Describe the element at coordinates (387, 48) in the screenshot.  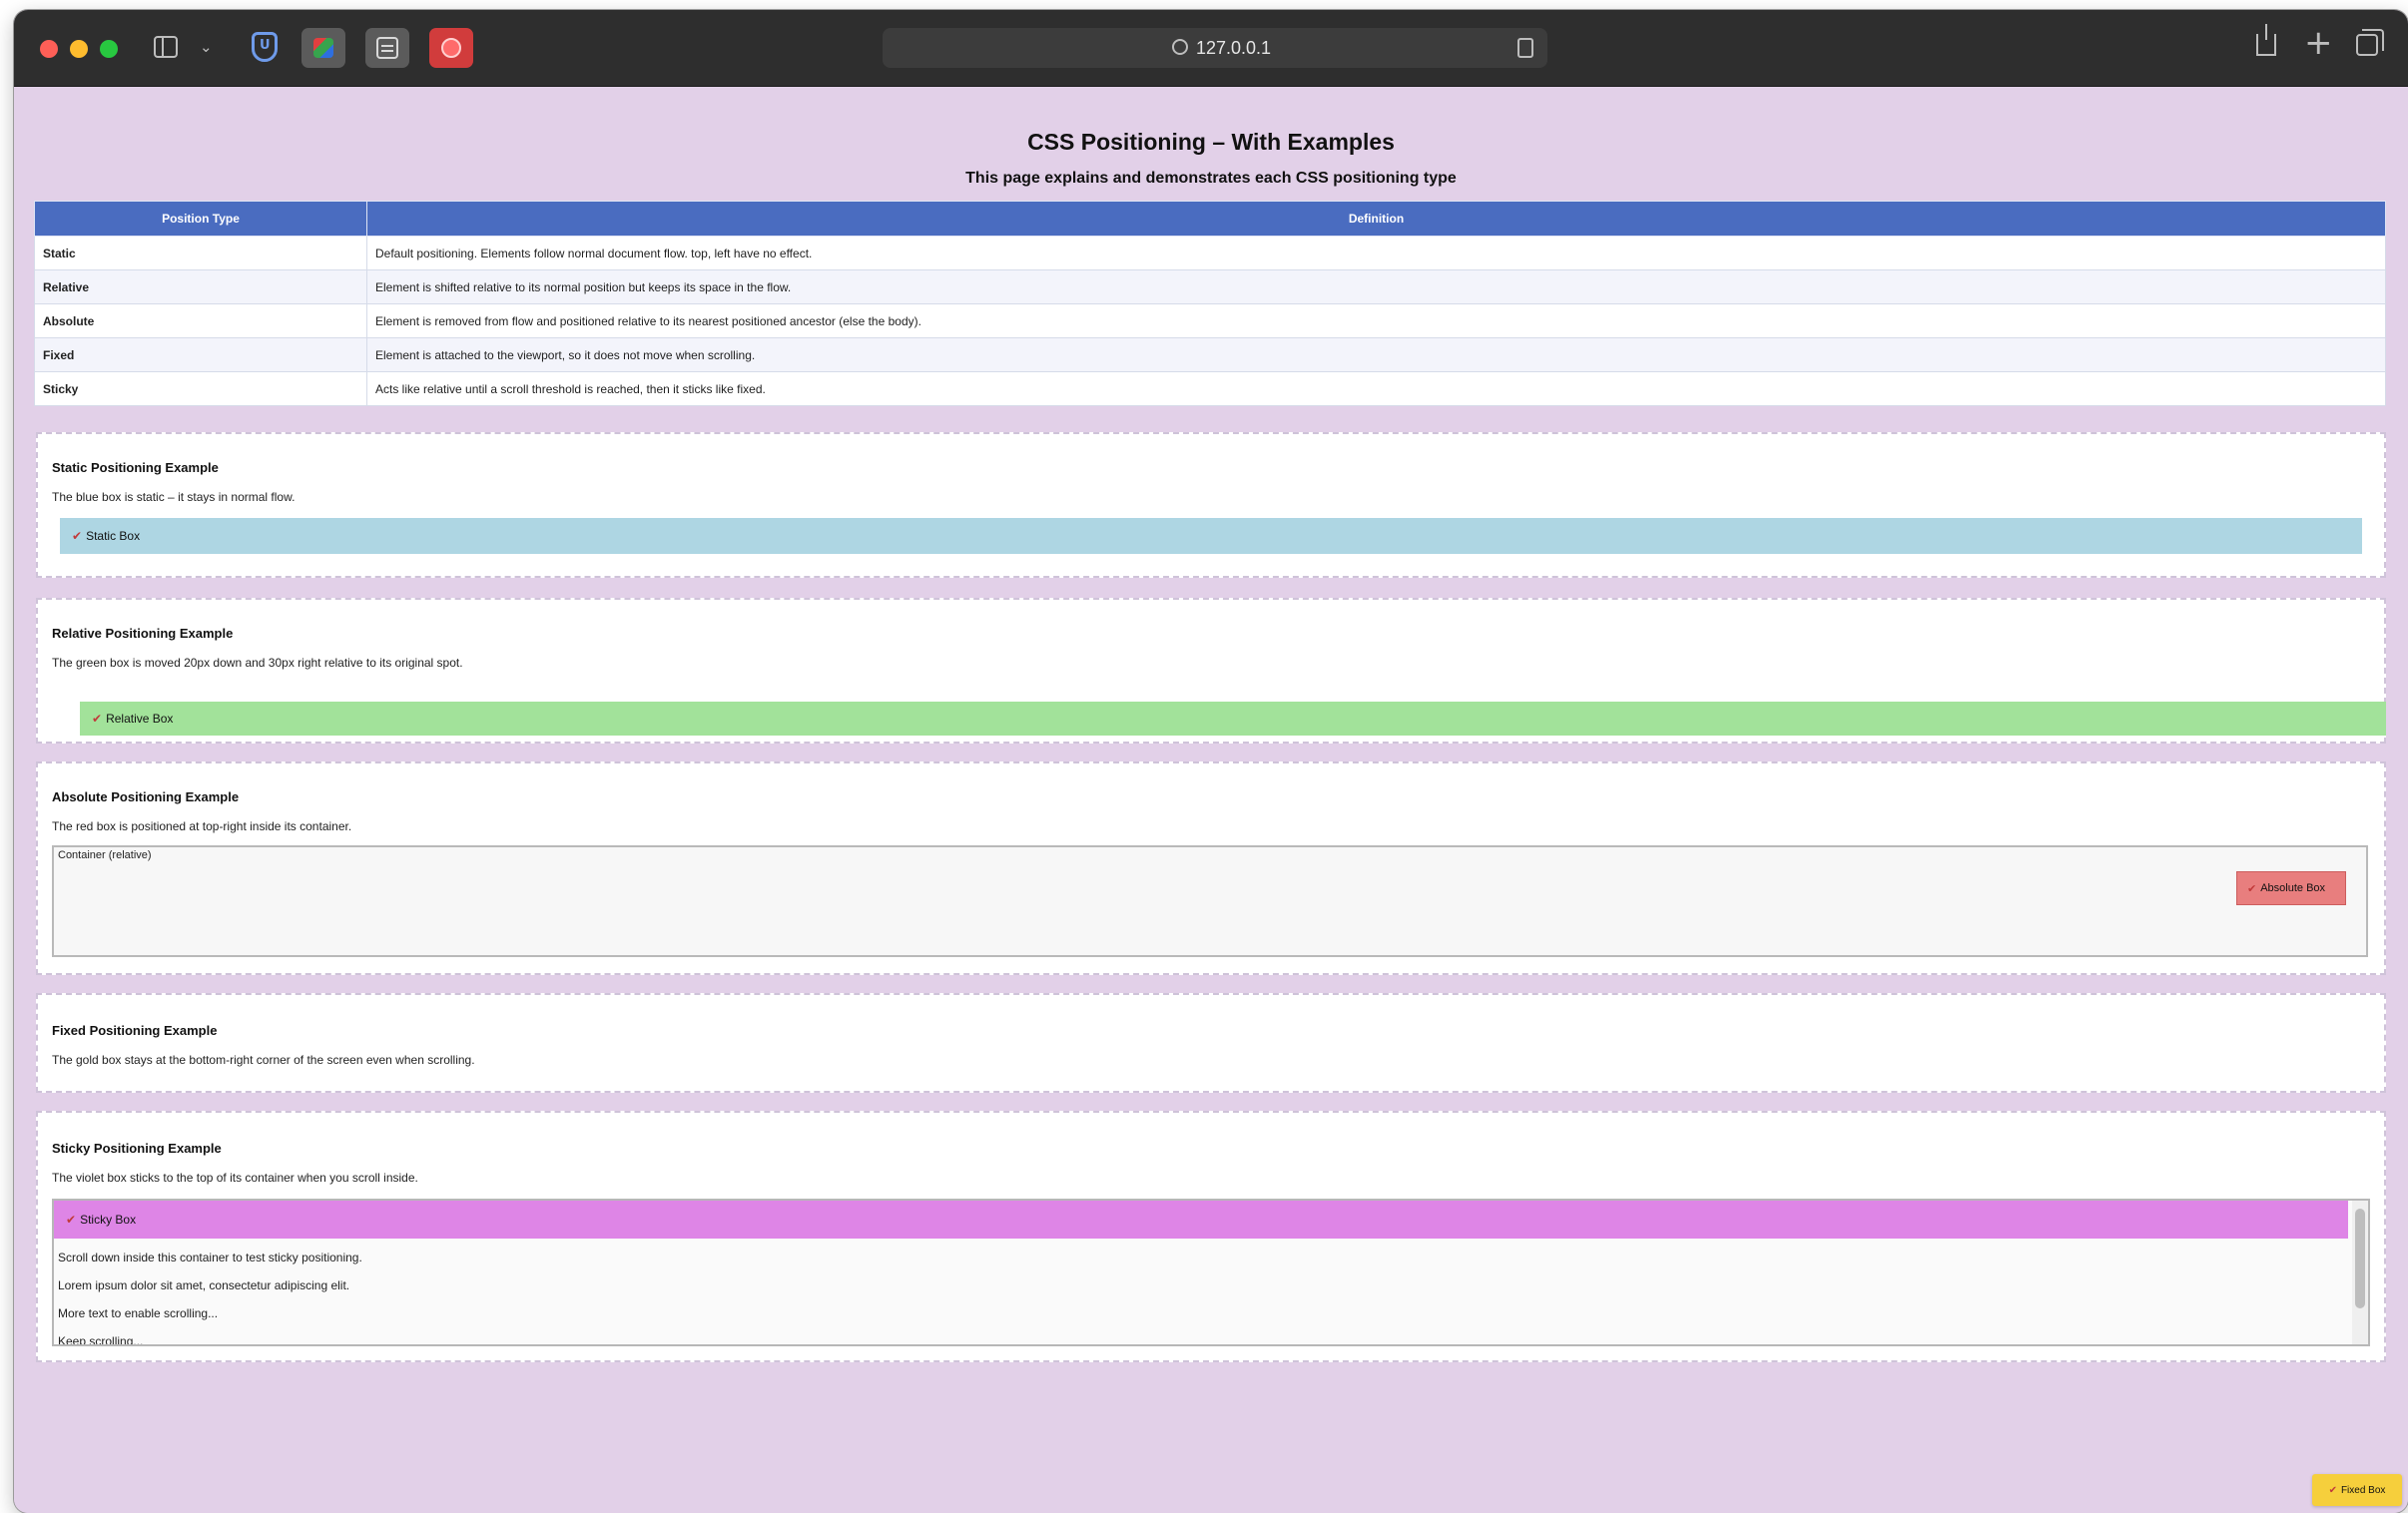
I see `extension-window-icon` at that location.